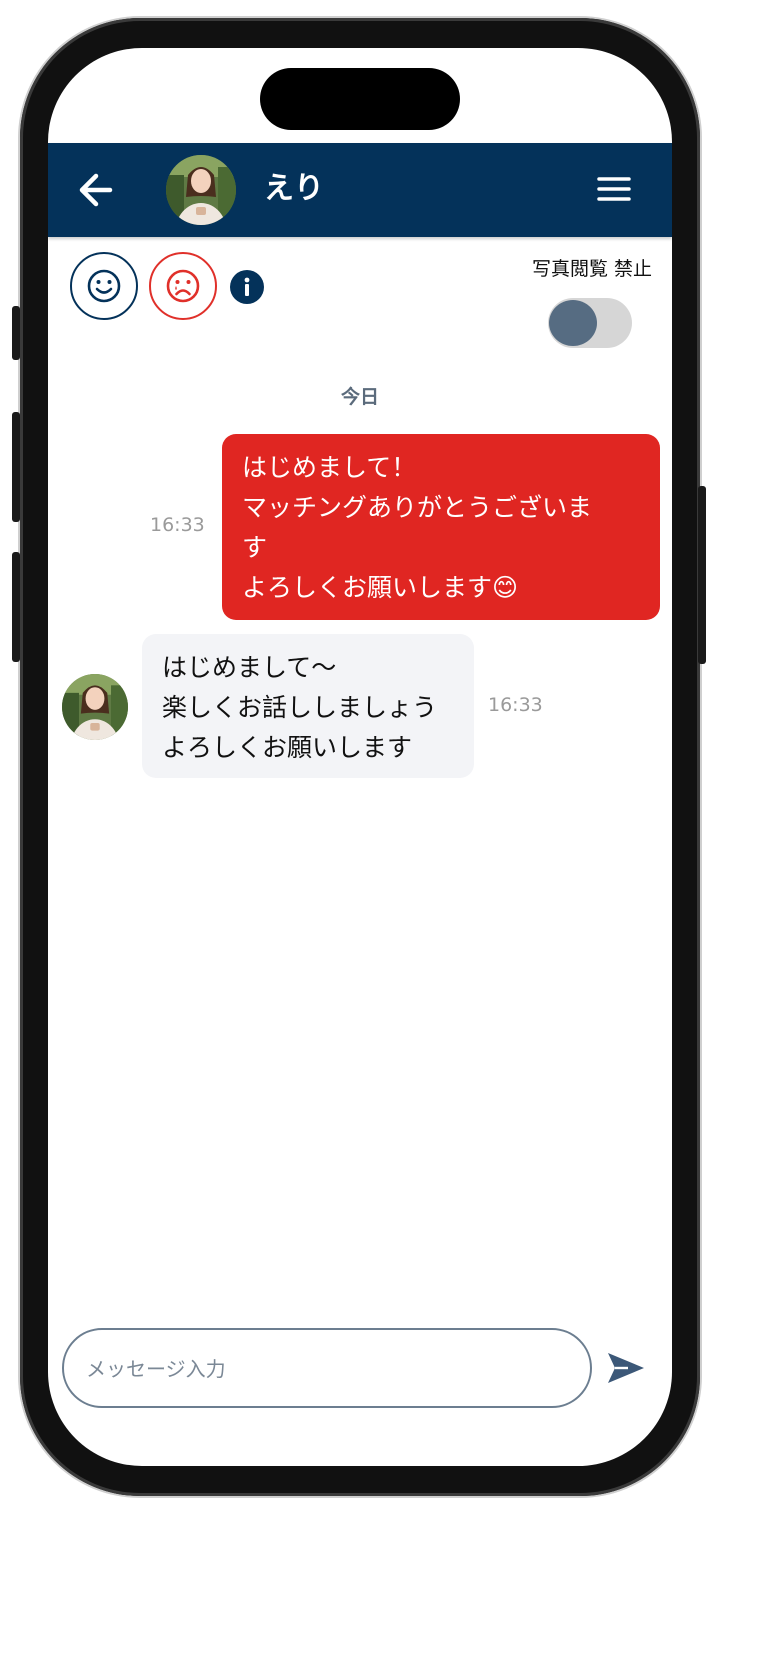 This screenshot has height=1664, width=764. I want to click on menu-button, so click(614, 189).